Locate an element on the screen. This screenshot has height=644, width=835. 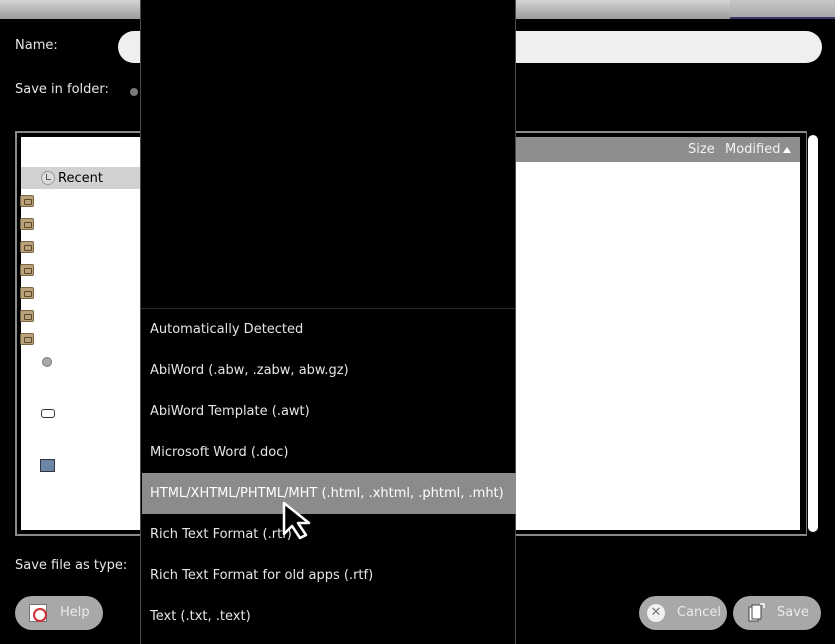
menu-item-text: Text (.txt, .text) is located at coordinates (329, 616).